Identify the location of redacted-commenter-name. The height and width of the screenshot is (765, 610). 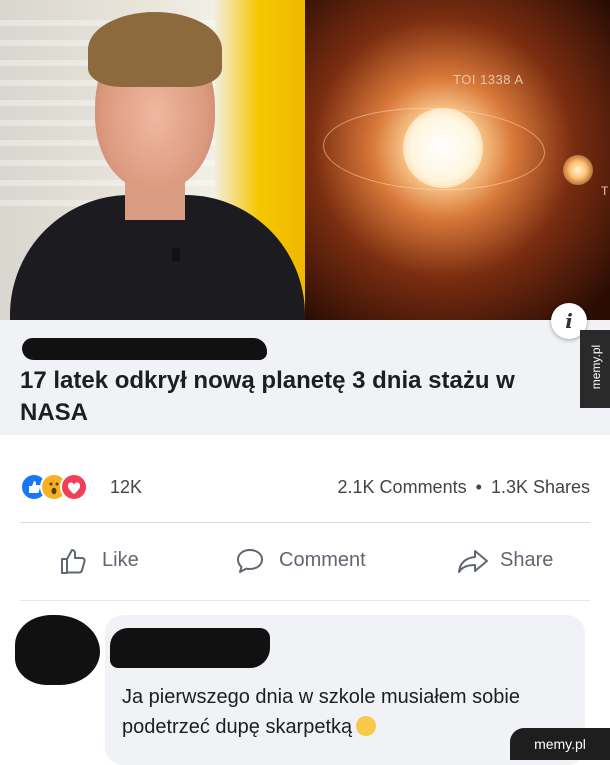
(190, 648).